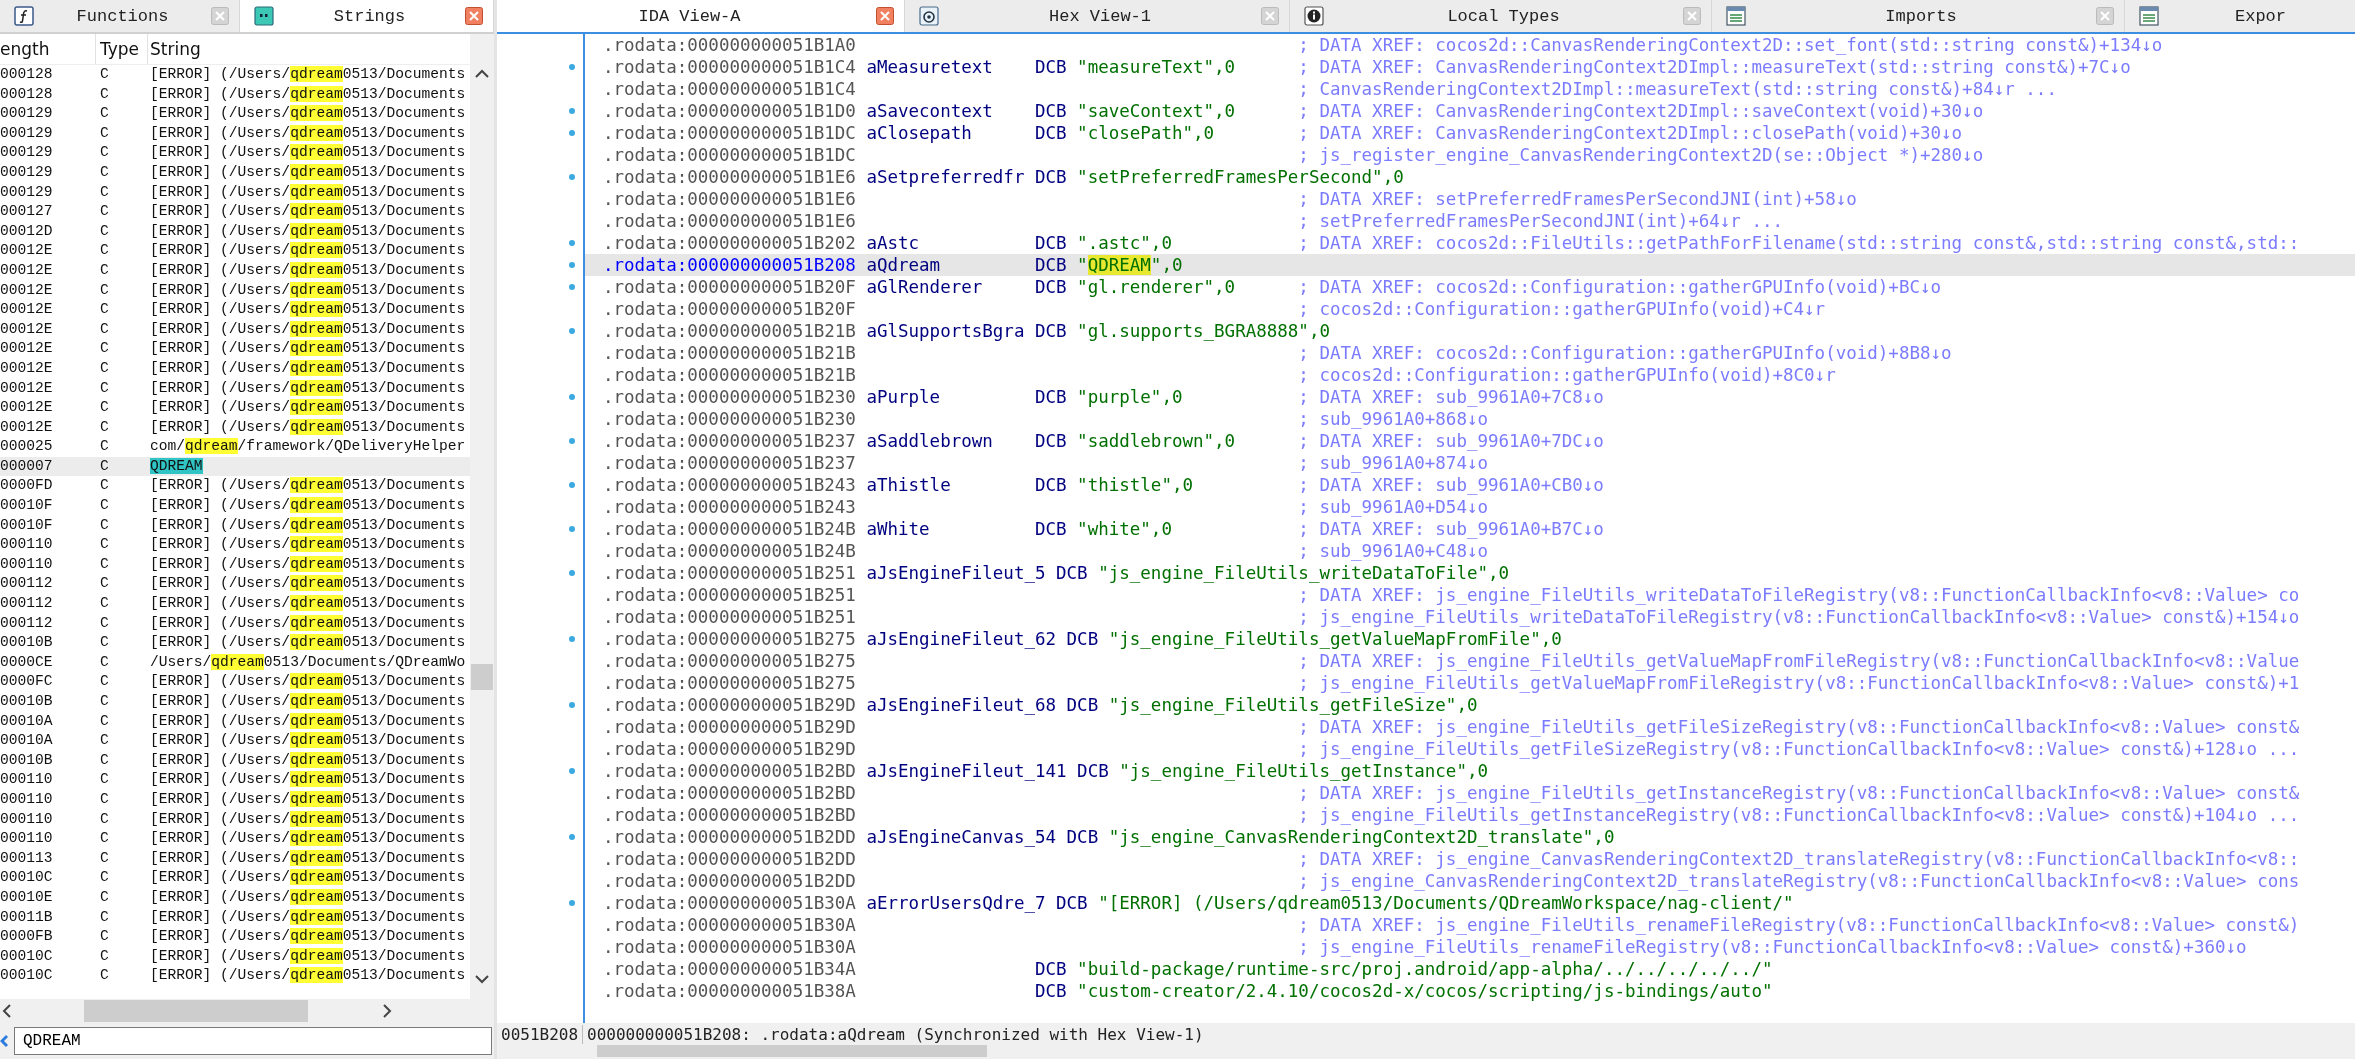  What do you see at coordinates (235, 486) in the screenshot?
I see `string-row: 0000FD C [ERROR] (/Users/qdream0513/Documents` at bounding box center [235, 486].